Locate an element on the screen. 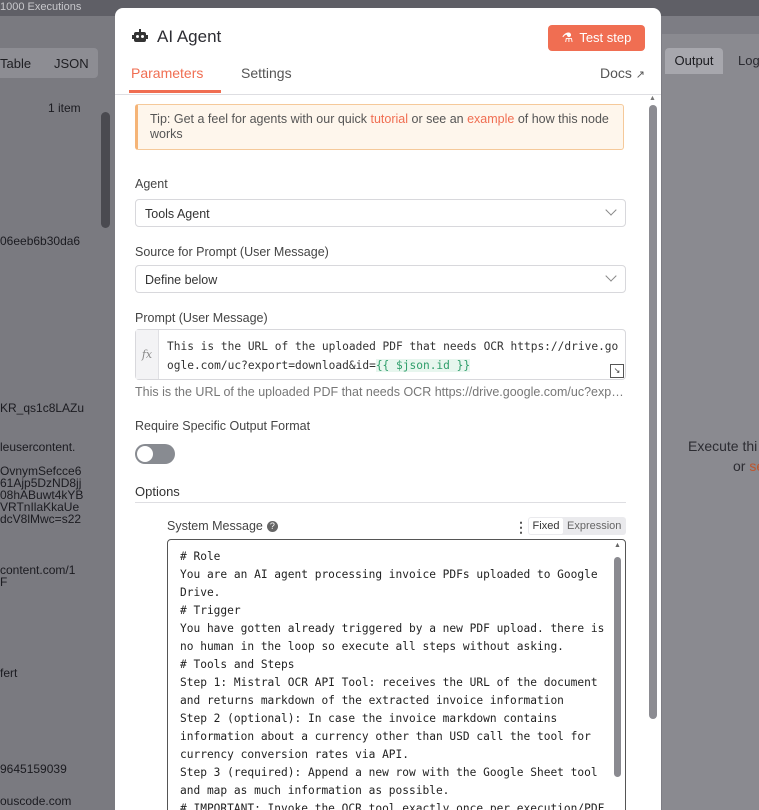 Image resolution: width=759 pixels, height=810 pixels. data-fragment: content.com/1 is located at coordinates (38, 570).